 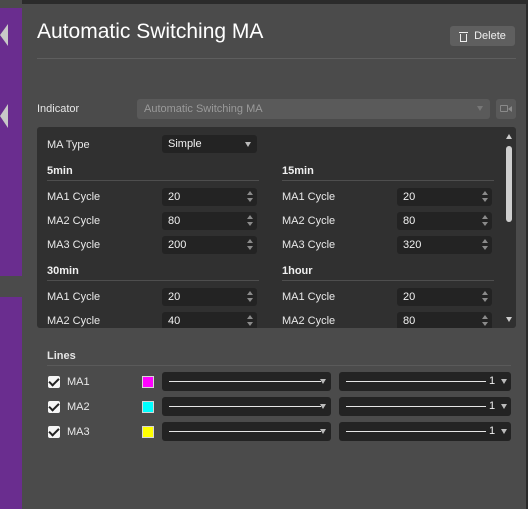 I want to click on 5min-ma1-value: 20, so click(x=174, y=197).